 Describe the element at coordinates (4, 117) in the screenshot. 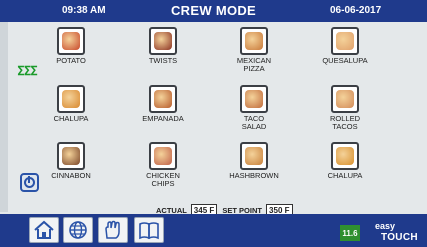

I see `left-strip` at that location.